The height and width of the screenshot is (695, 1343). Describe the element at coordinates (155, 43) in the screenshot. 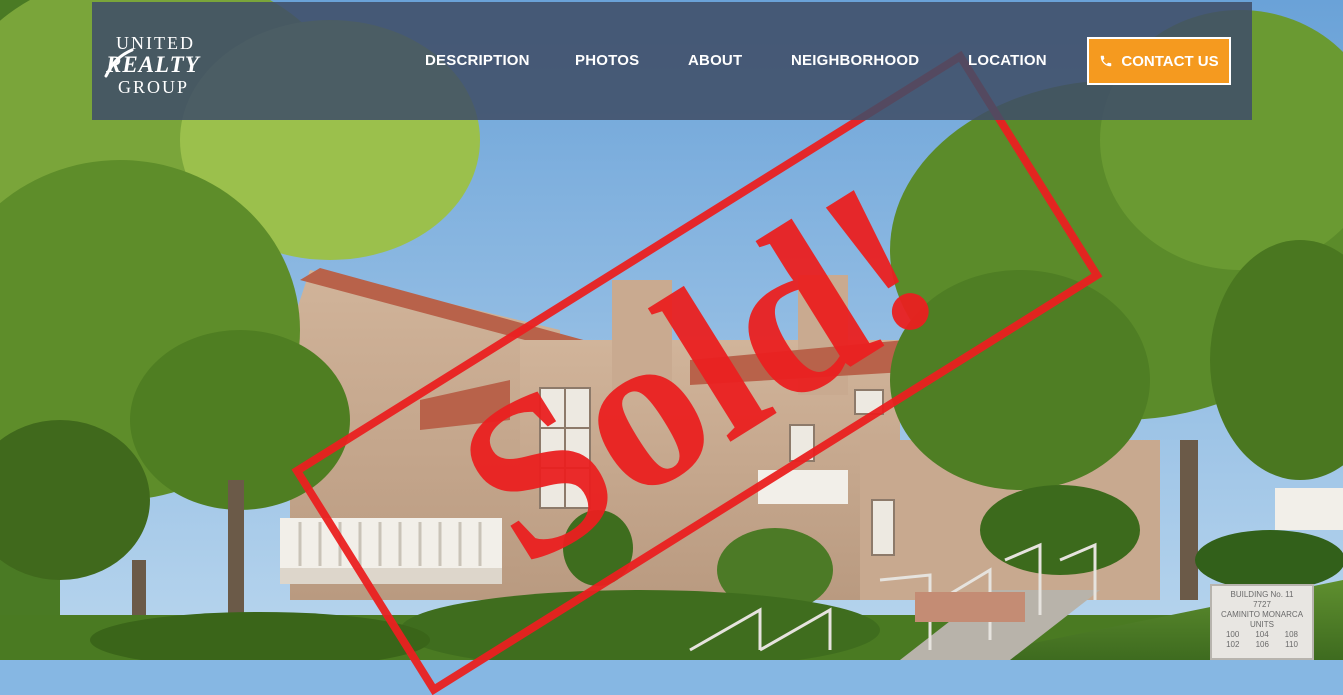

I see `logo-line-united: UNITED` at that location.